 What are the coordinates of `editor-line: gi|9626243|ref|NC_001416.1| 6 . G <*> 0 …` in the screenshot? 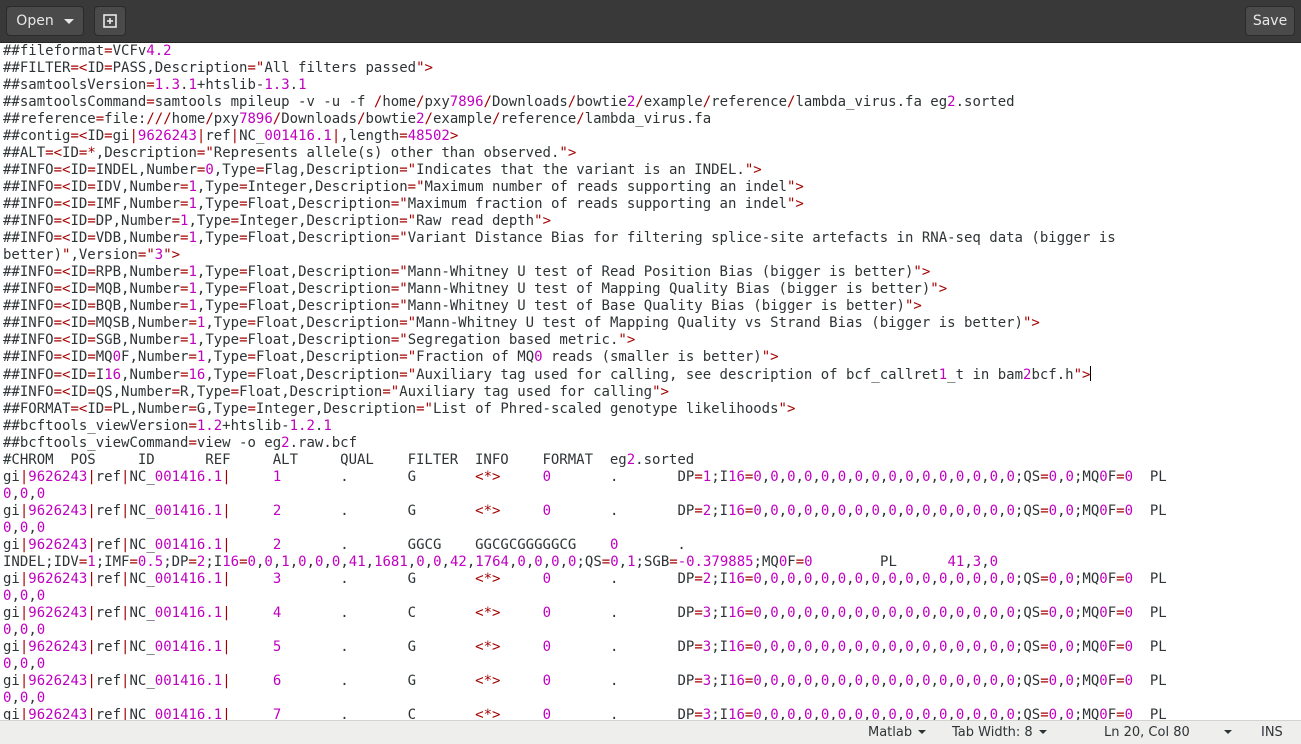 It's located at (585, 681).